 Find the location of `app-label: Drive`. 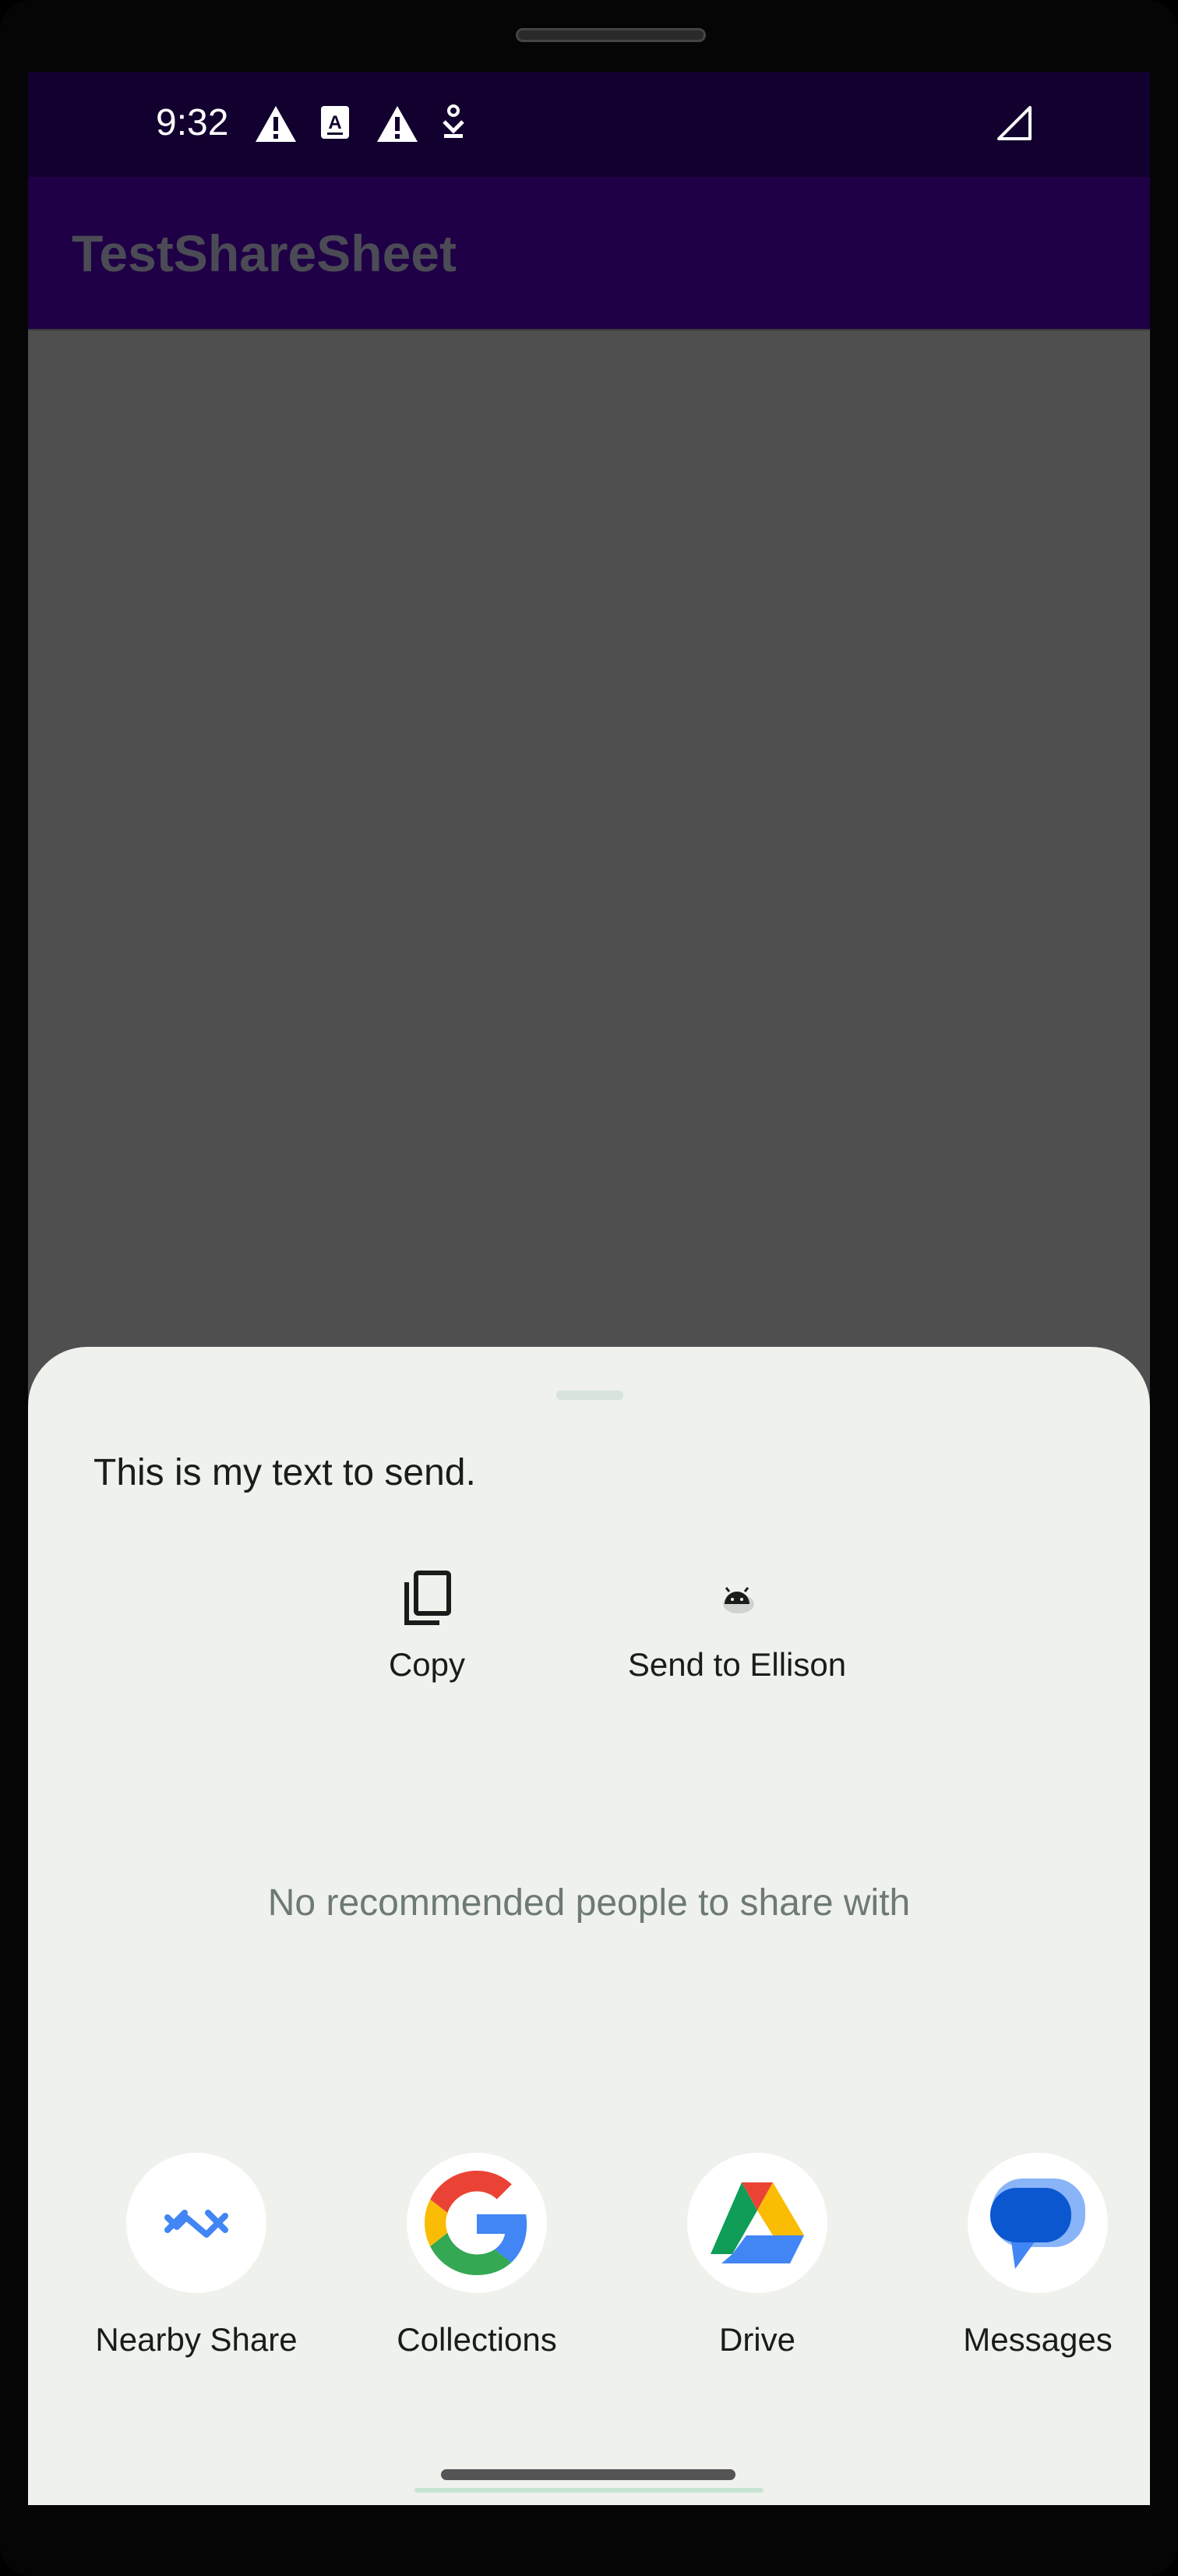

app-label: Drive is located at coordinates (756, 2339).